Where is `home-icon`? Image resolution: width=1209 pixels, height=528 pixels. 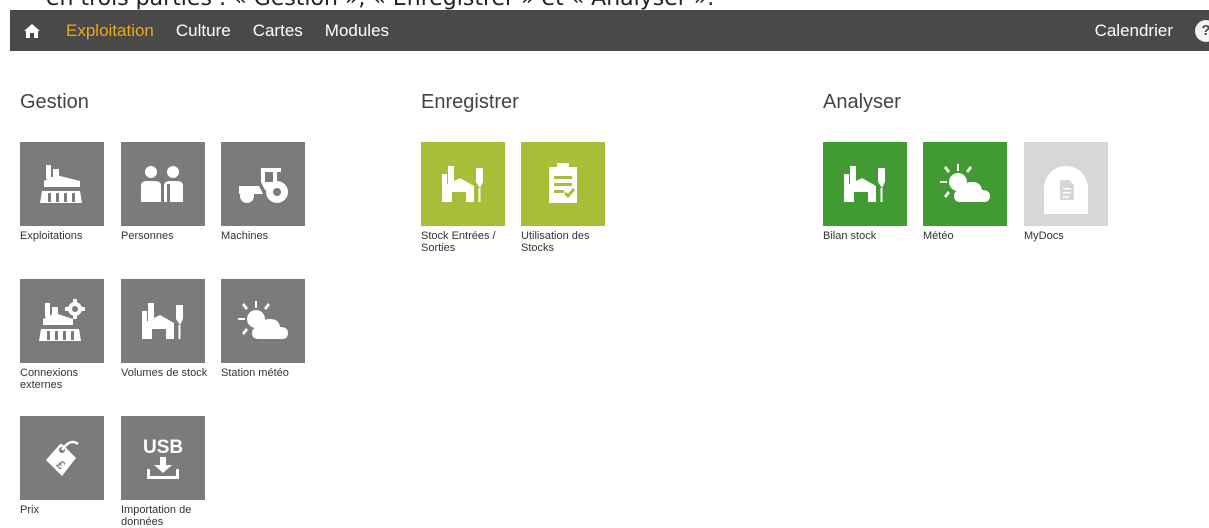 home-icon is located at coordinates (32, 30).